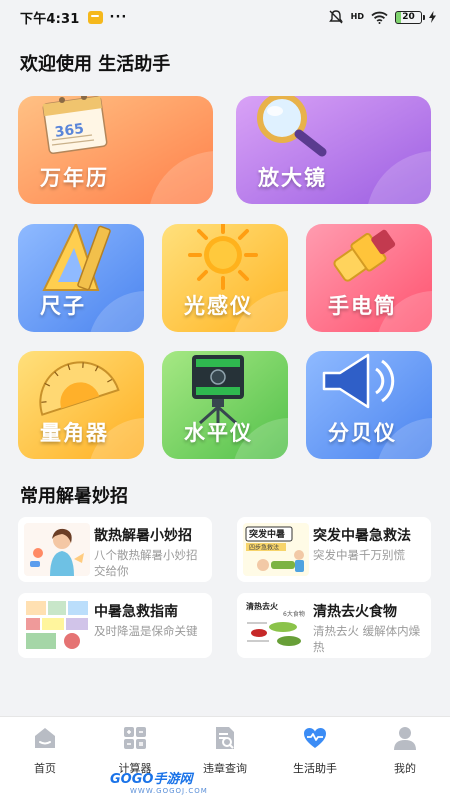 The height and width of the screenshot is (800, 450). I want to click on tip-thumbnail: 清热去火 6大食物, so click(276, 625).